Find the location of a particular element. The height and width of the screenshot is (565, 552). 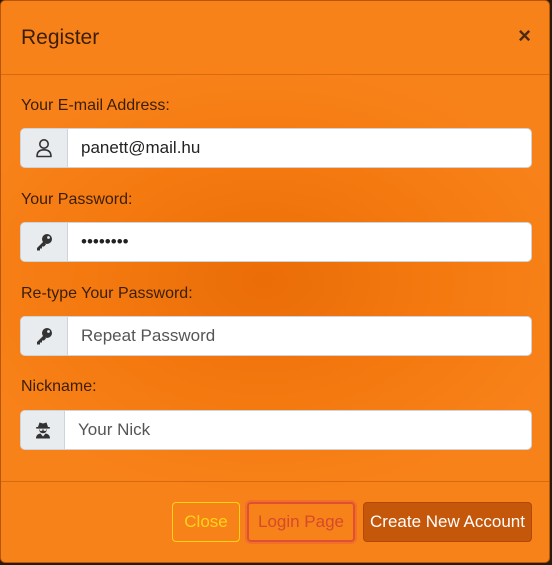

user-icon is located at coordinates (44, 148).